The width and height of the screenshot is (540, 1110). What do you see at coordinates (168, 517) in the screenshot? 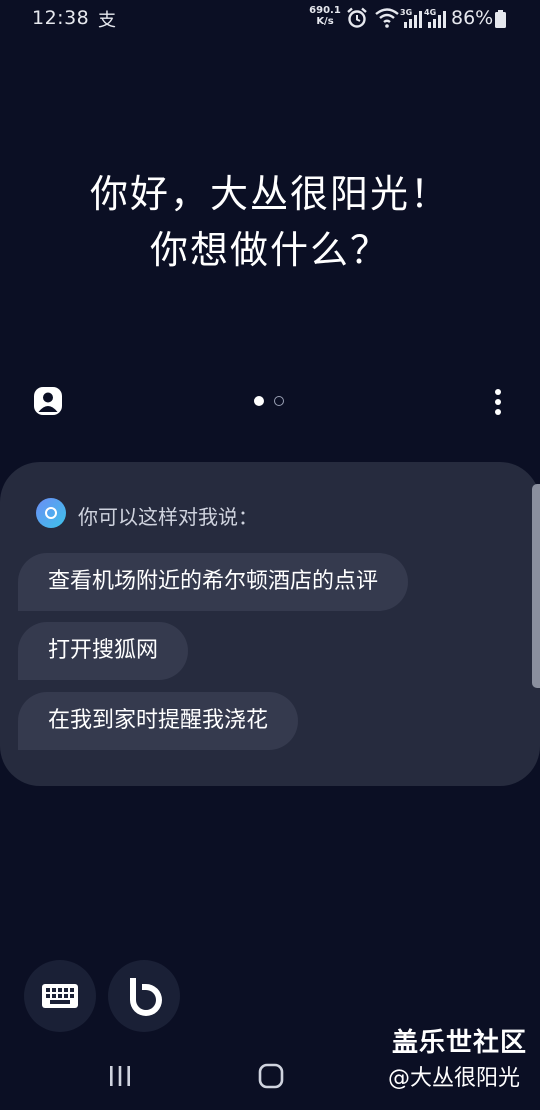
I see `card-title: 你可以这样对我说：` at bounding box center [168, 517].